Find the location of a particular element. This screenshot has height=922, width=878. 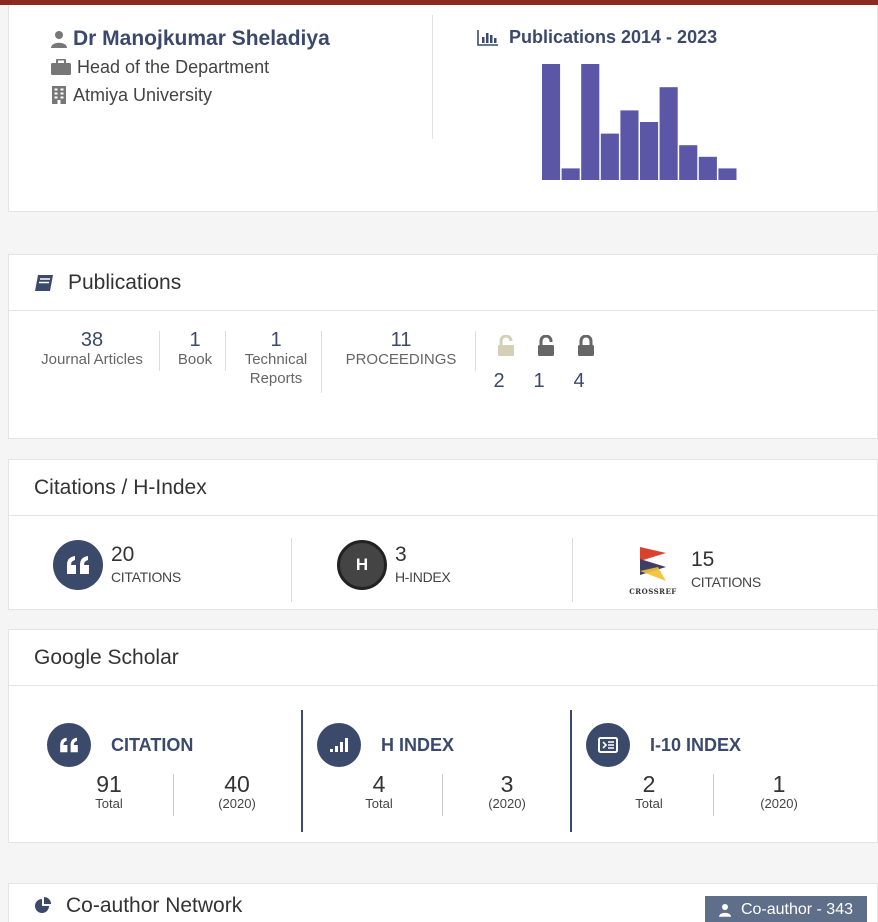

gs-i10-index-total: 2 Total is located at coordinates (649, 791).